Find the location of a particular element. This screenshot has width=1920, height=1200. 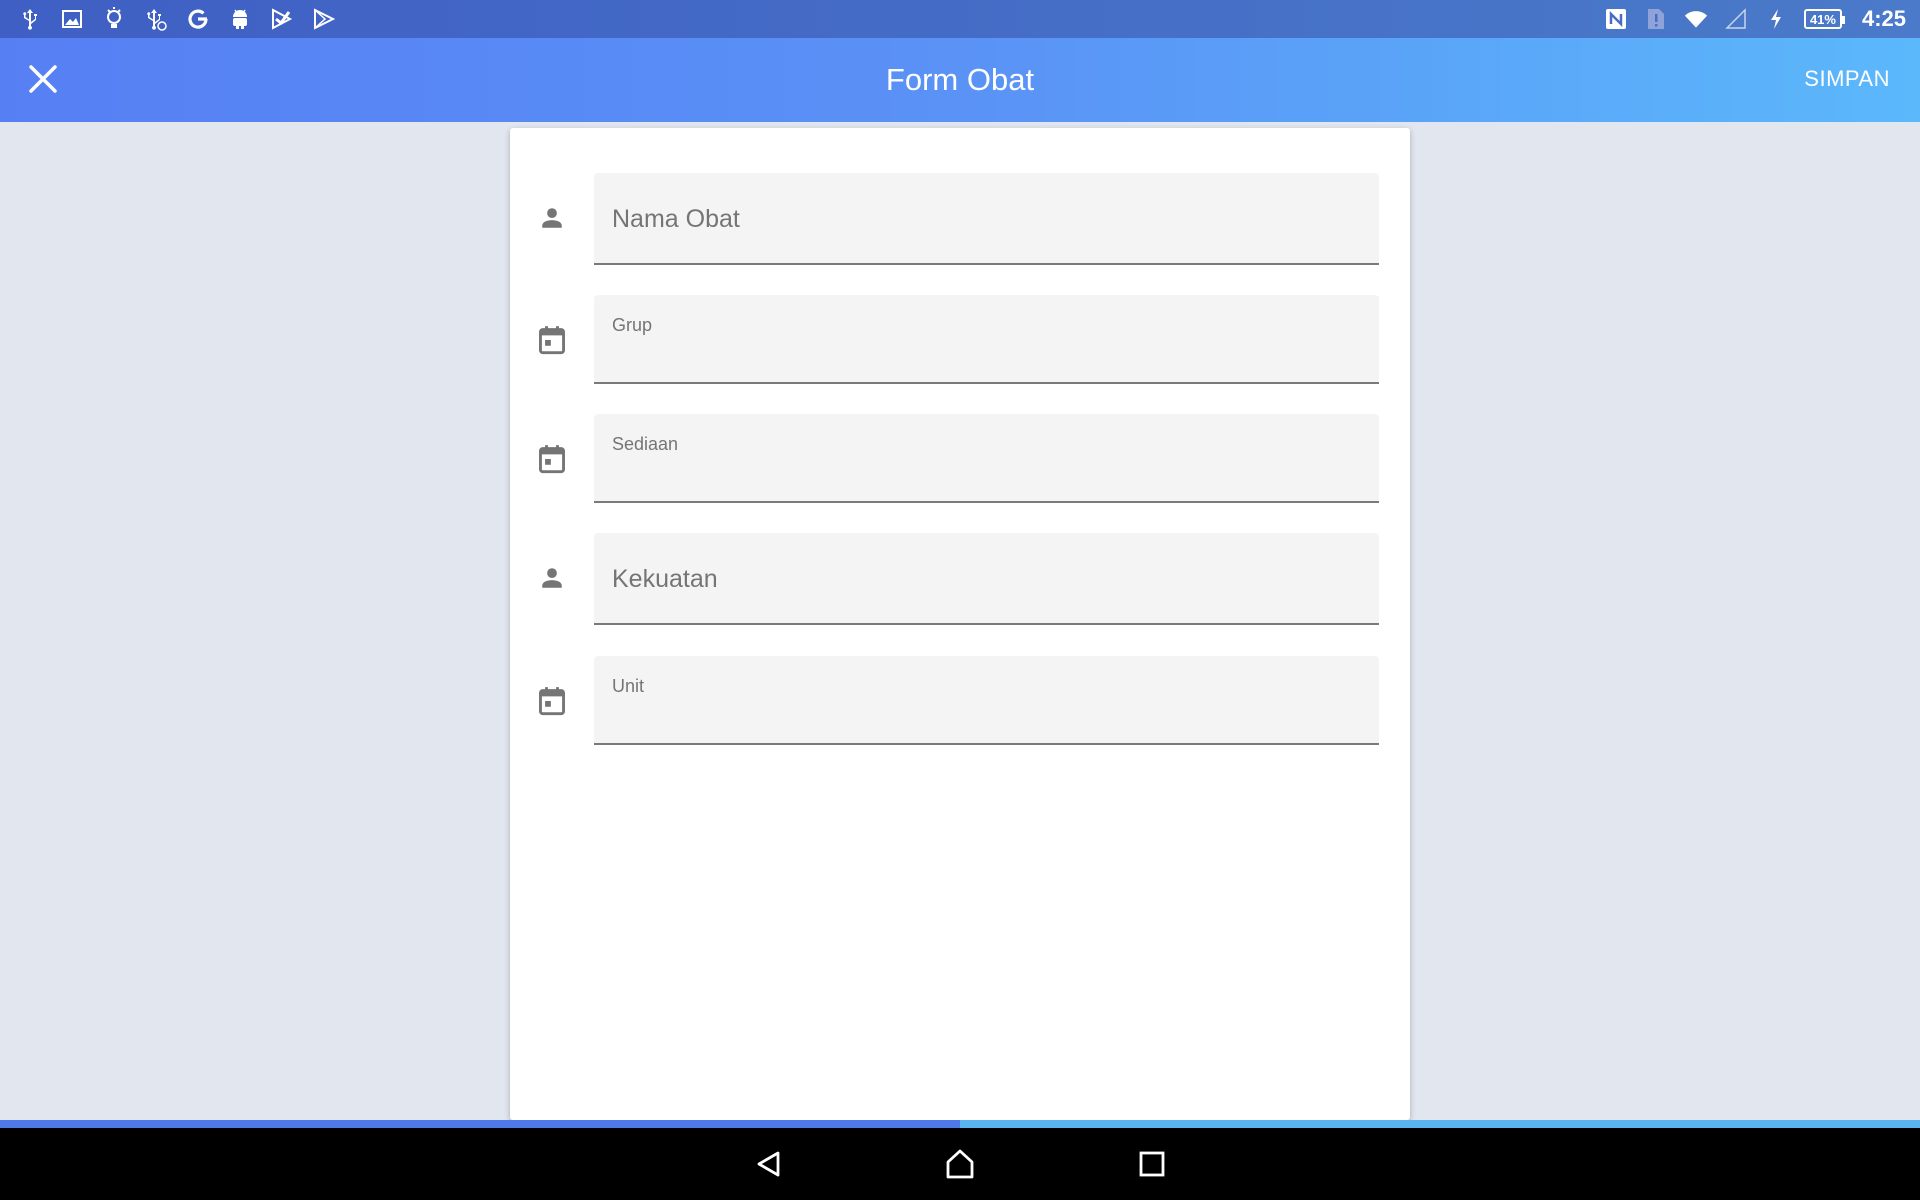

back-icon is located at coordinates (768, 1164).